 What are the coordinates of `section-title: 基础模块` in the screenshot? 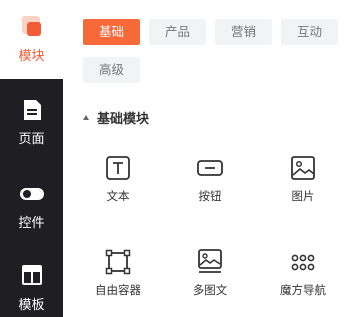 It's located at (123, 119).